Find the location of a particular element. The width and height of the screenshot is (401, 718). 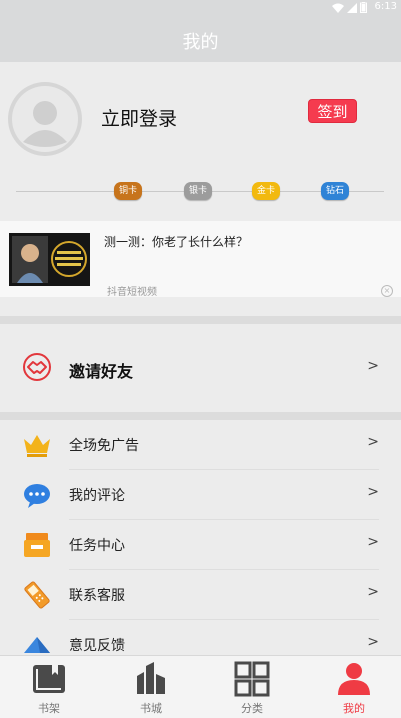

ad-thumbnail is located at coordinates (49, 259).